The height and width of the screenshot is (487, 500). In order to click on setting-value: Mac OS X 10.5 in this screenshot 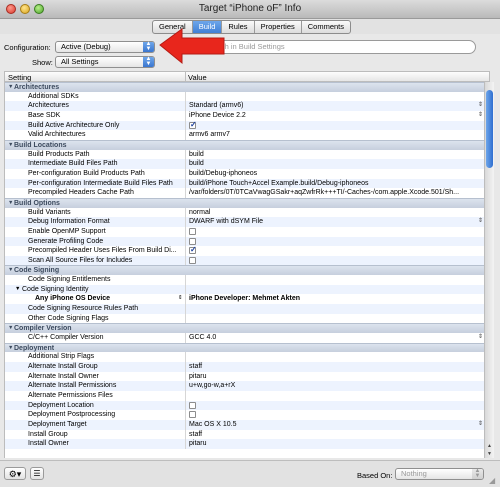, I will do `click(334, 425)`.